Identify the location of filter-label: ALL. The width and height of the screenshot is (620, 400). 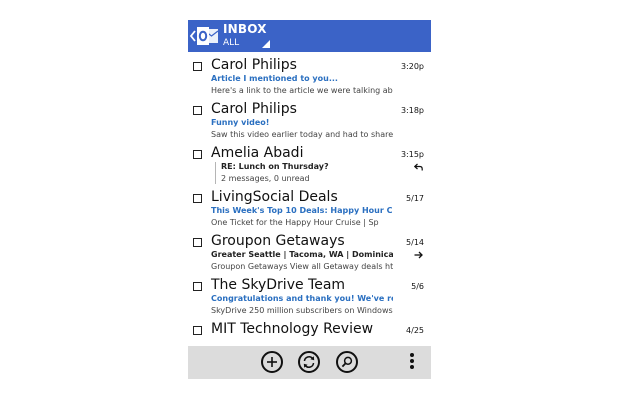
(231, 43).